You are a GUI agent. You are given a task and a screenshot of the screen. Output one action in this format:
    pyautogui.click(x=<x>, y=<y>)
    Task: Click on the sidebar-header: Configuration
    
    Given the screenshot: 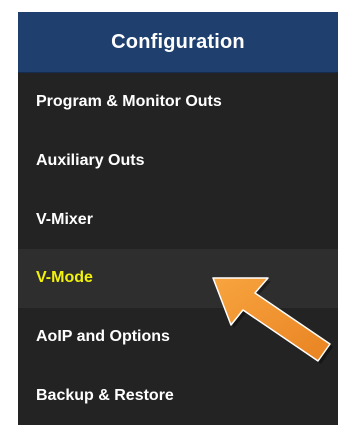 What is the action you would take?
    pyautogui.click(x=178, y=42)
    